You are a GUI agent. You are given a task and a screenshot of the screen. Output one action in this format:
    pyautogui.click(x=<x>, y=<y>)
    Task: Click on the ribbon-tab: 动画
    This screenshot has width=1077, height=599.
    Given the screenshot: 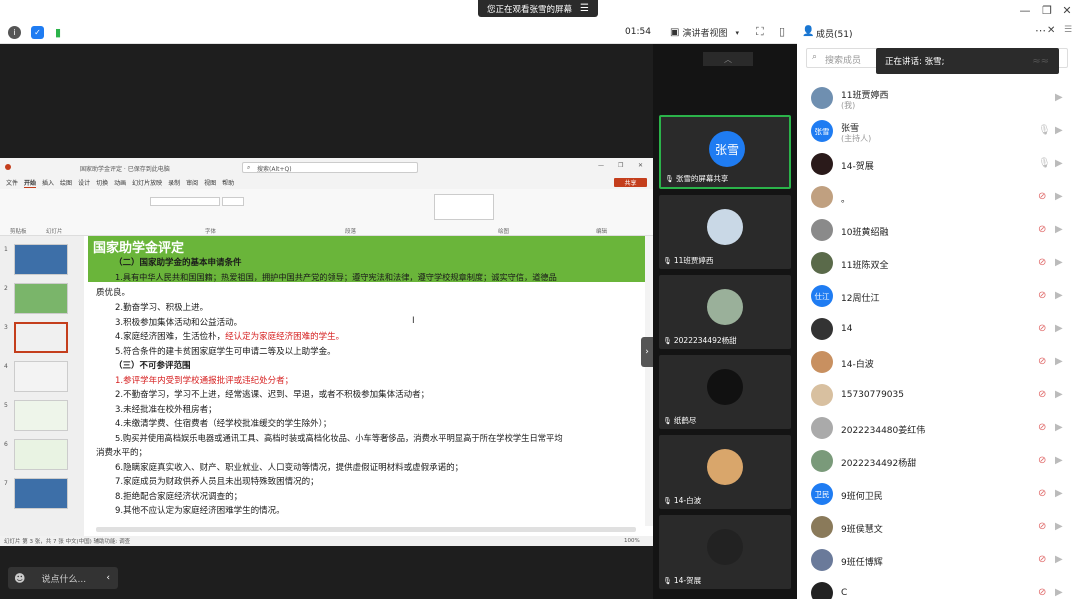 What is the action you would take?
    pyautogui.click(x=120, y=182)
    